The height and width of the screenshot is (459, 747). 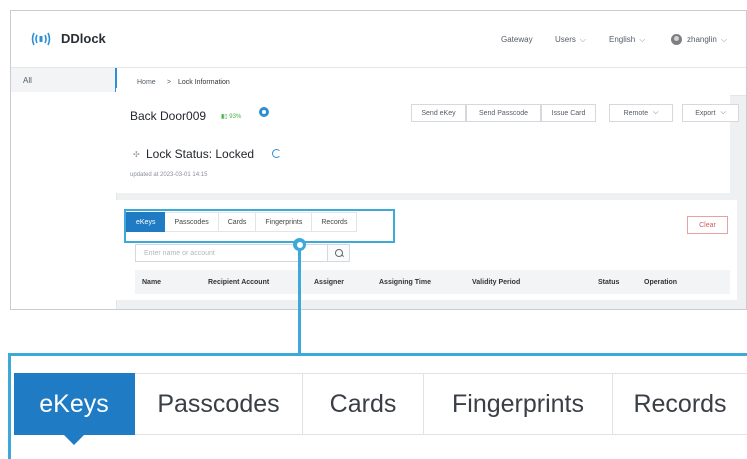 What do you see at coordinates (264, 112) in the screenshot?
I see `gear-icon` at bounding box center [264, 112].